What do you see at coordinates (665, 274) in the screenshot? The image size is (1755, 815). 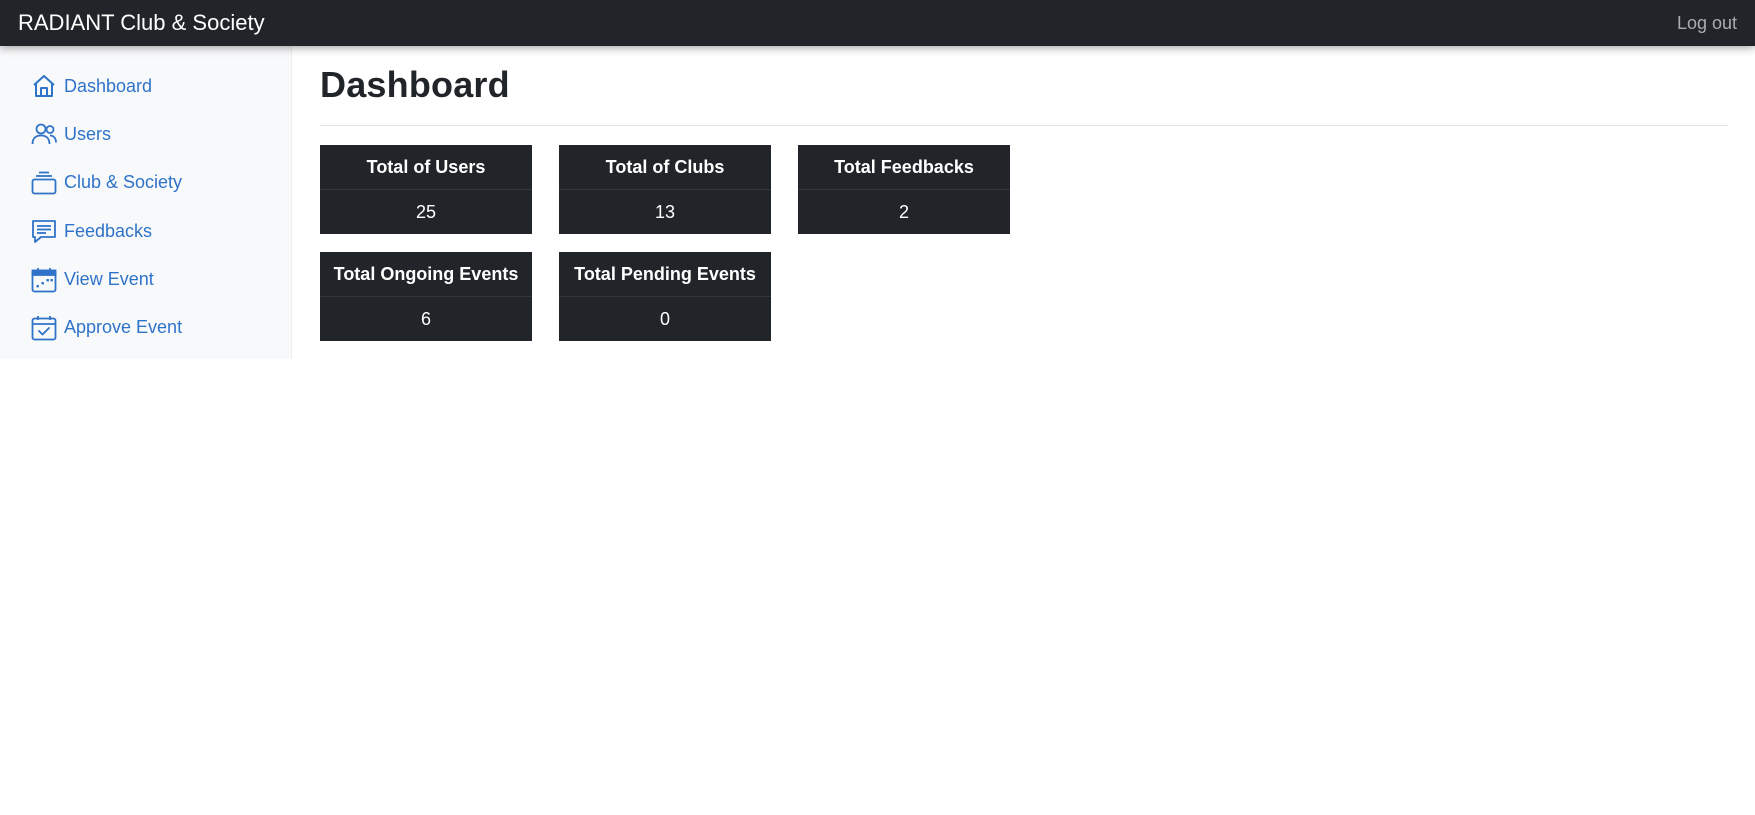 I see `stat-card-label: Total Pending Events` at bounding box center [665, 274].